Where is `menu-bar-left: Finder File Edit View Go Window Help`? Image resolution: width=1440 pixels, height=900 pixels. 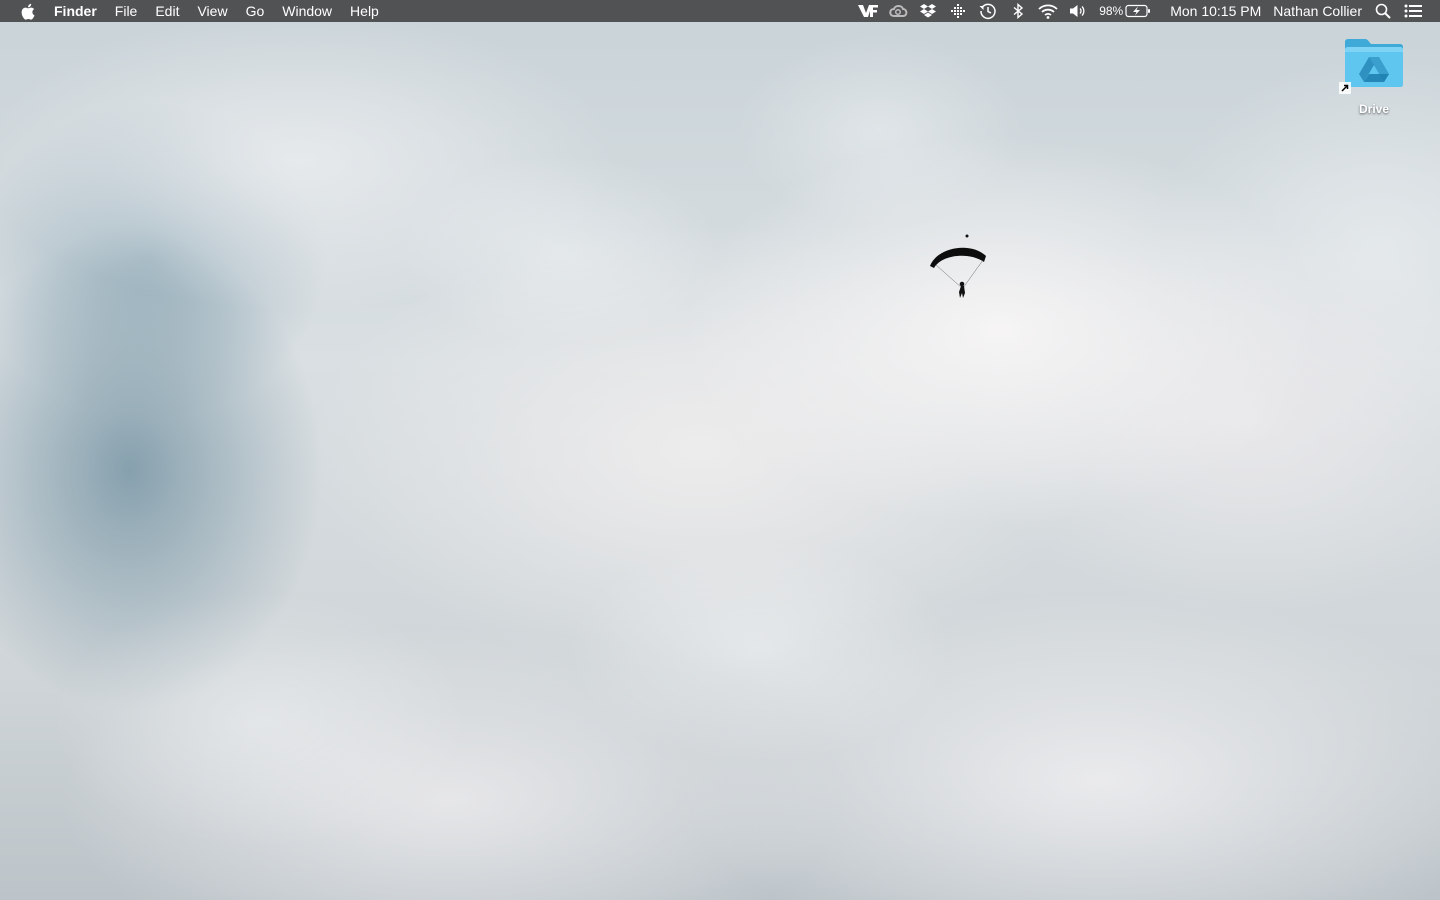 menu-bar-left: Finder File Edit View Go Window Help is located at coordinates (204, 11).